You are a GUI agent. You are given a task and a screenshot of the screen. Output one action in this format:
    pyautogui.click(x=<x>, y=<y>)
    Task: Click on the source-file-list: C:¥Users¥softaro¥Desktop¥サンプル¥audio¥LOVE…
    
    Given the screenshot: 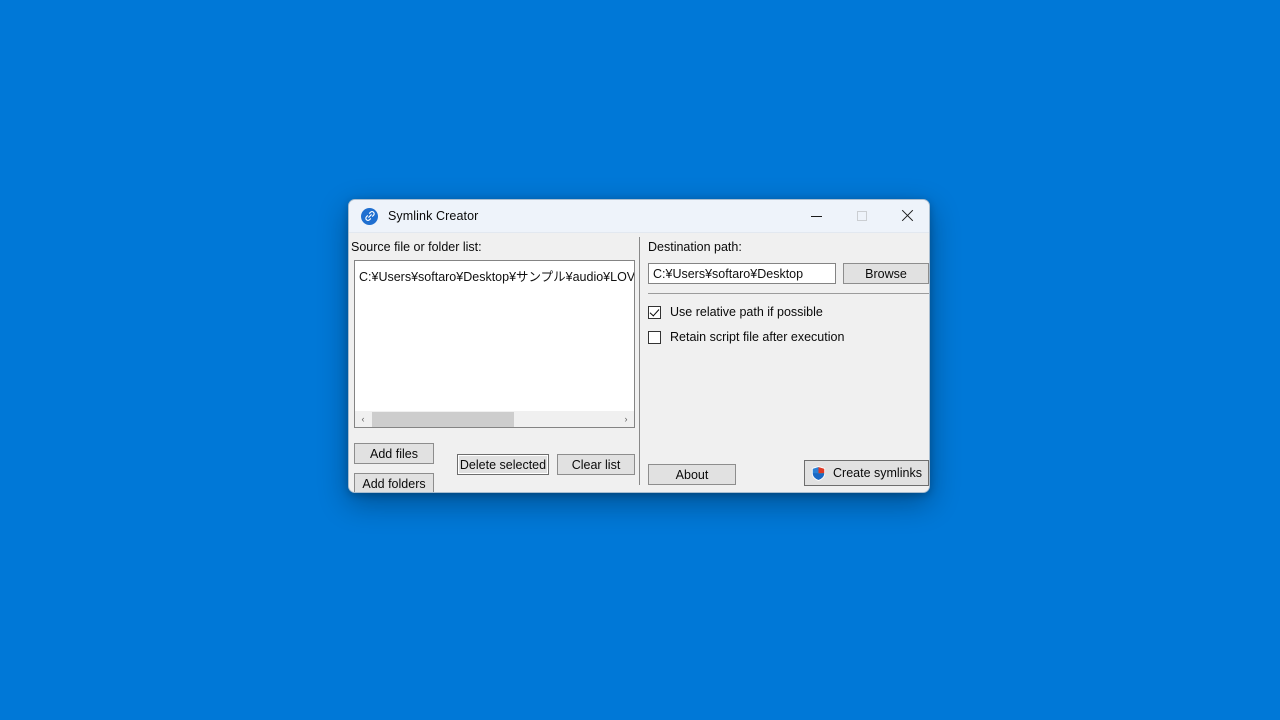 What is the action you would take?
    pyautogui.click(x=494, y=339)
    